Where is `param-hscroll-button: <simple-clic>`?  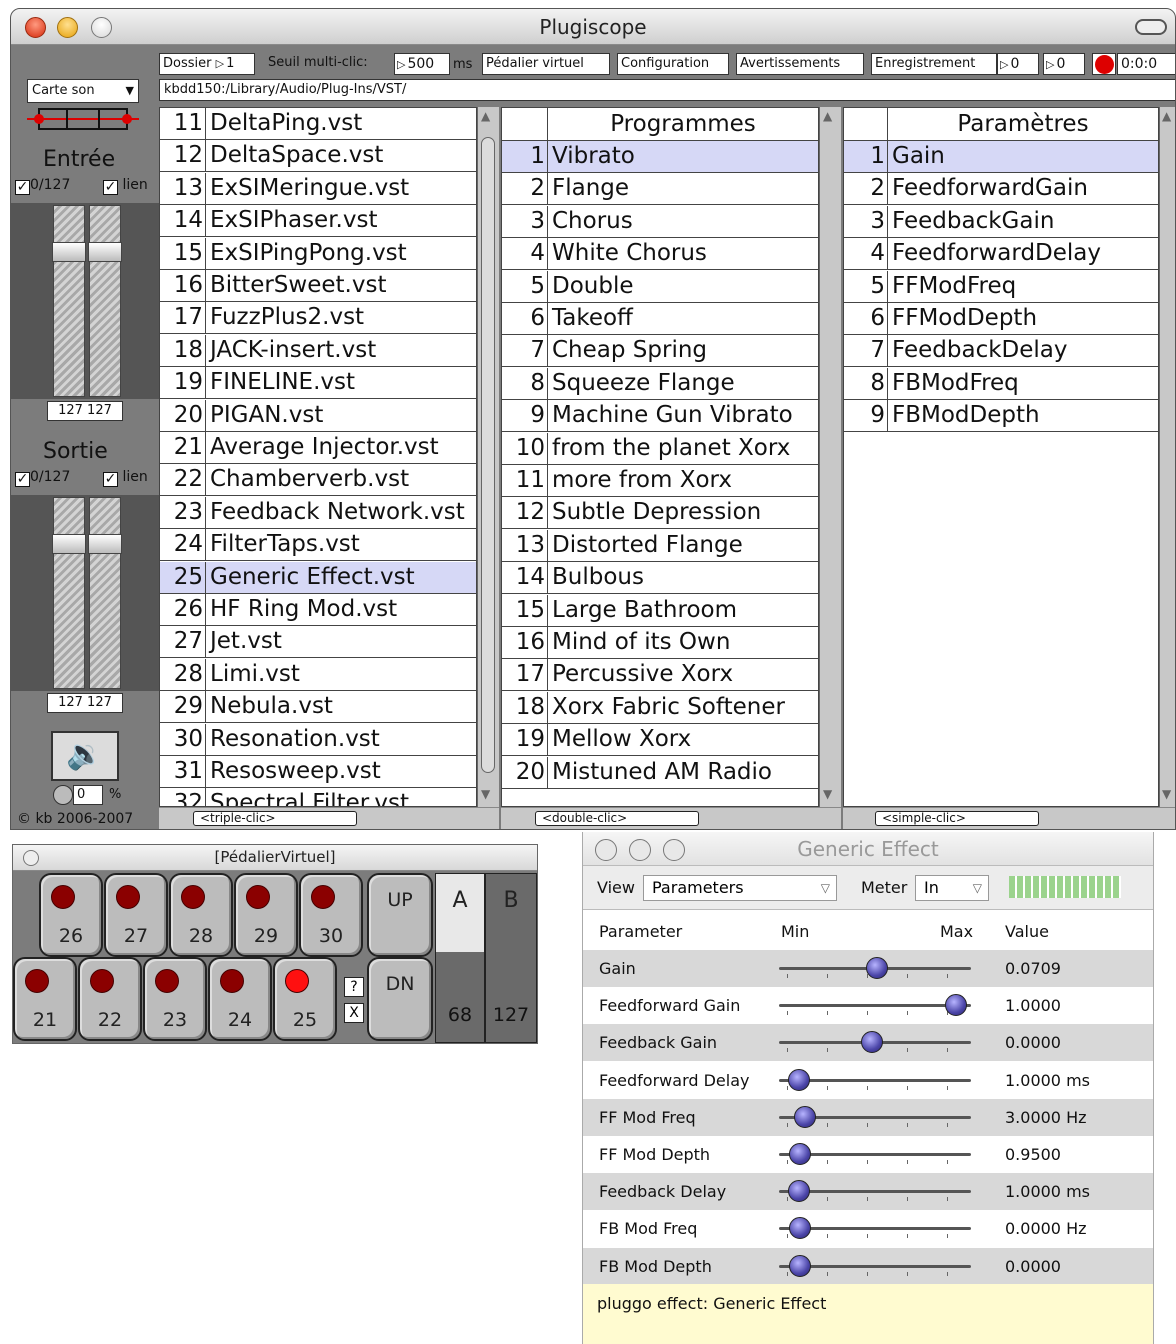 param-hscroll-button: <simple-clic> is located at coordinates (957, 818).